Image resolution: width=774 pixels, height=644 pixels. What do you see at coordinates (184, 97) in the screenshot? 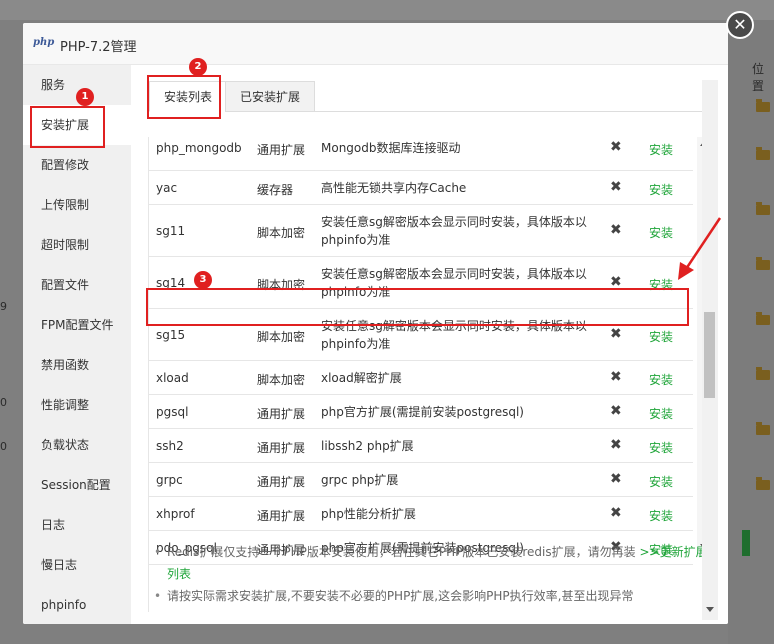
I see `highlight-box-tab` at bounding box center [184, 97].